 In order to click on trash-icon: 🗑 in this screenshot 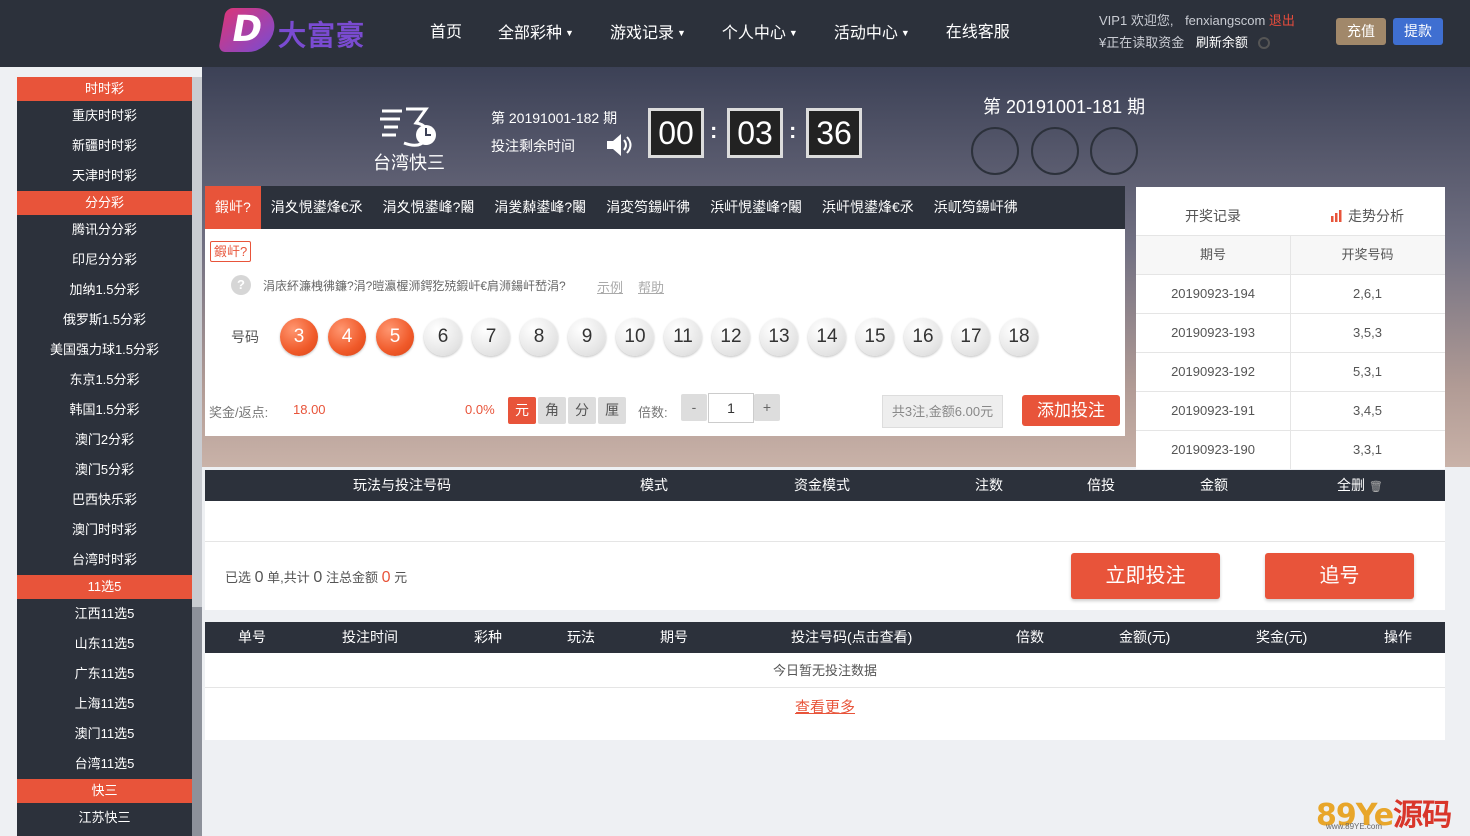, I will do `click(1375, 487)`.